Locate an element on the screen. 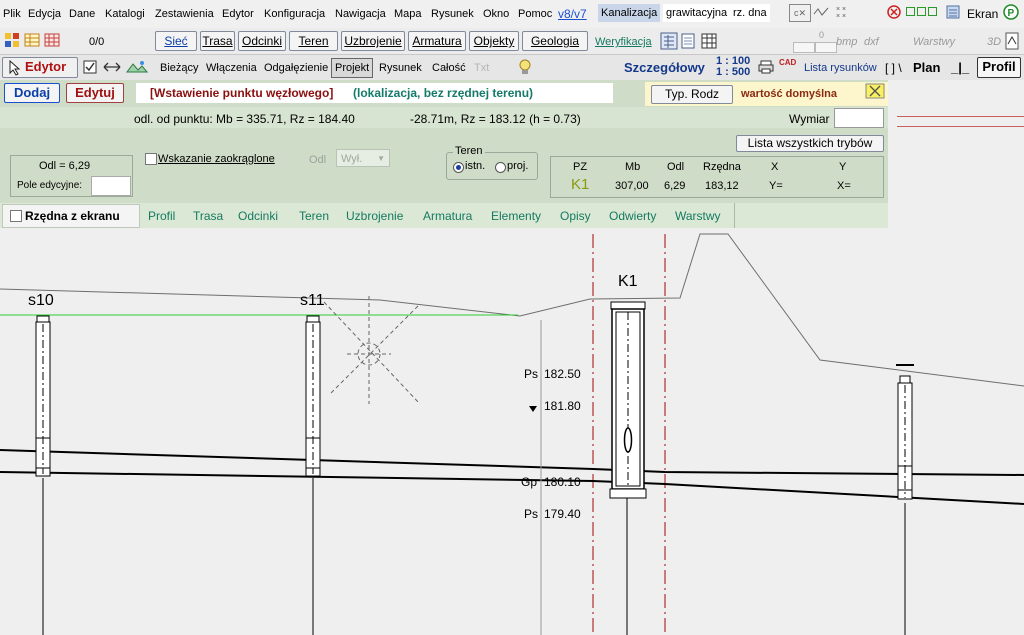 The image size is (1024, 635). tab-teren: Teren is located at coordinates (314, 216).